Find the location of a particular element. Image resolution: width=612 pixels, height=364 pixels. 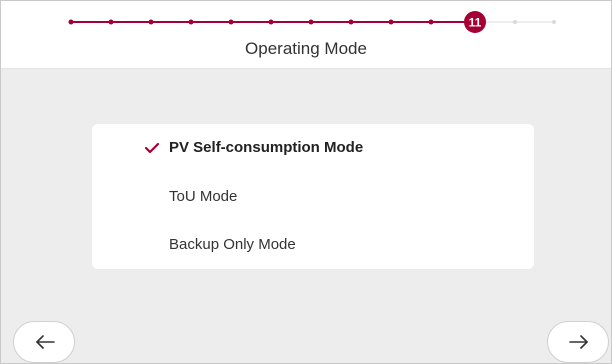

back-button is located at coordinates (44, 342).